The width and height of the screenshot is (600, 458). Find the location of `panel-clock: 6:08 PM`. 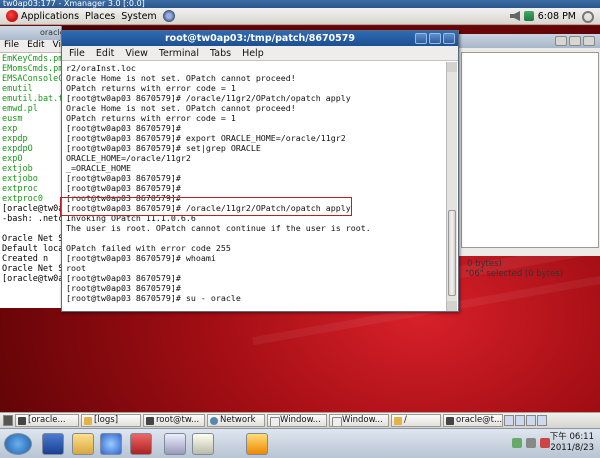

panel-clock: 6:08 PM is located at coordinates (557, 16).